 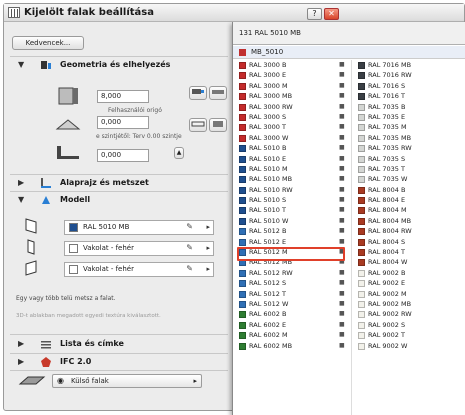 I want to click on slant-button, so click(x=198, y=125).